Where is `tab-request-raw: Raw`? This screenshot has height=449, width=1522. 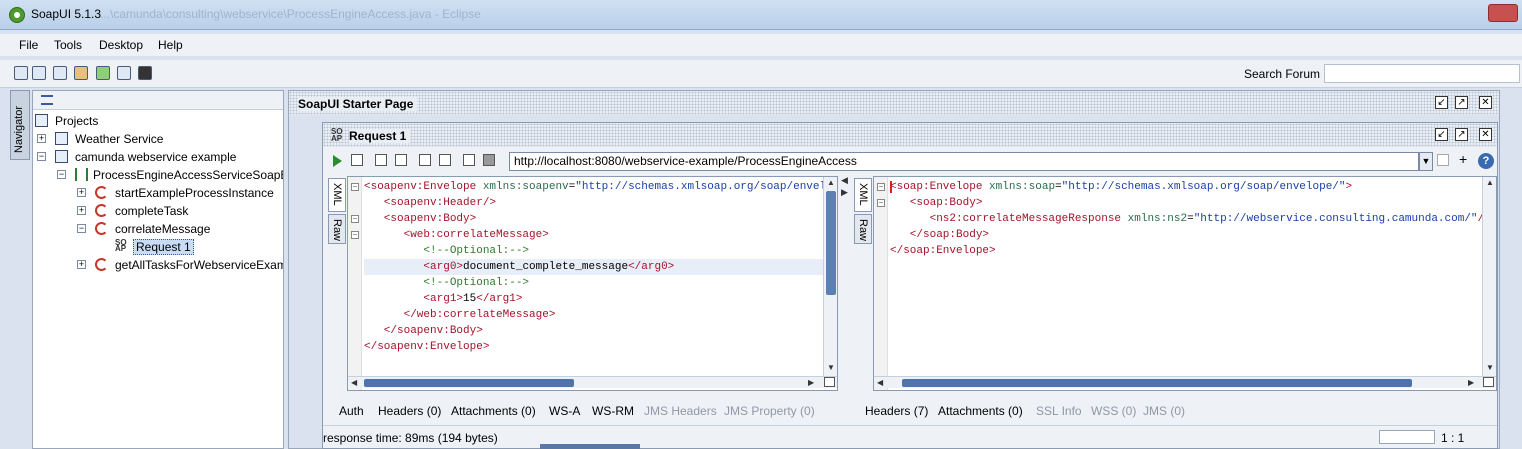
tab-request-raw: Raw is located at coordinates (337, 229).